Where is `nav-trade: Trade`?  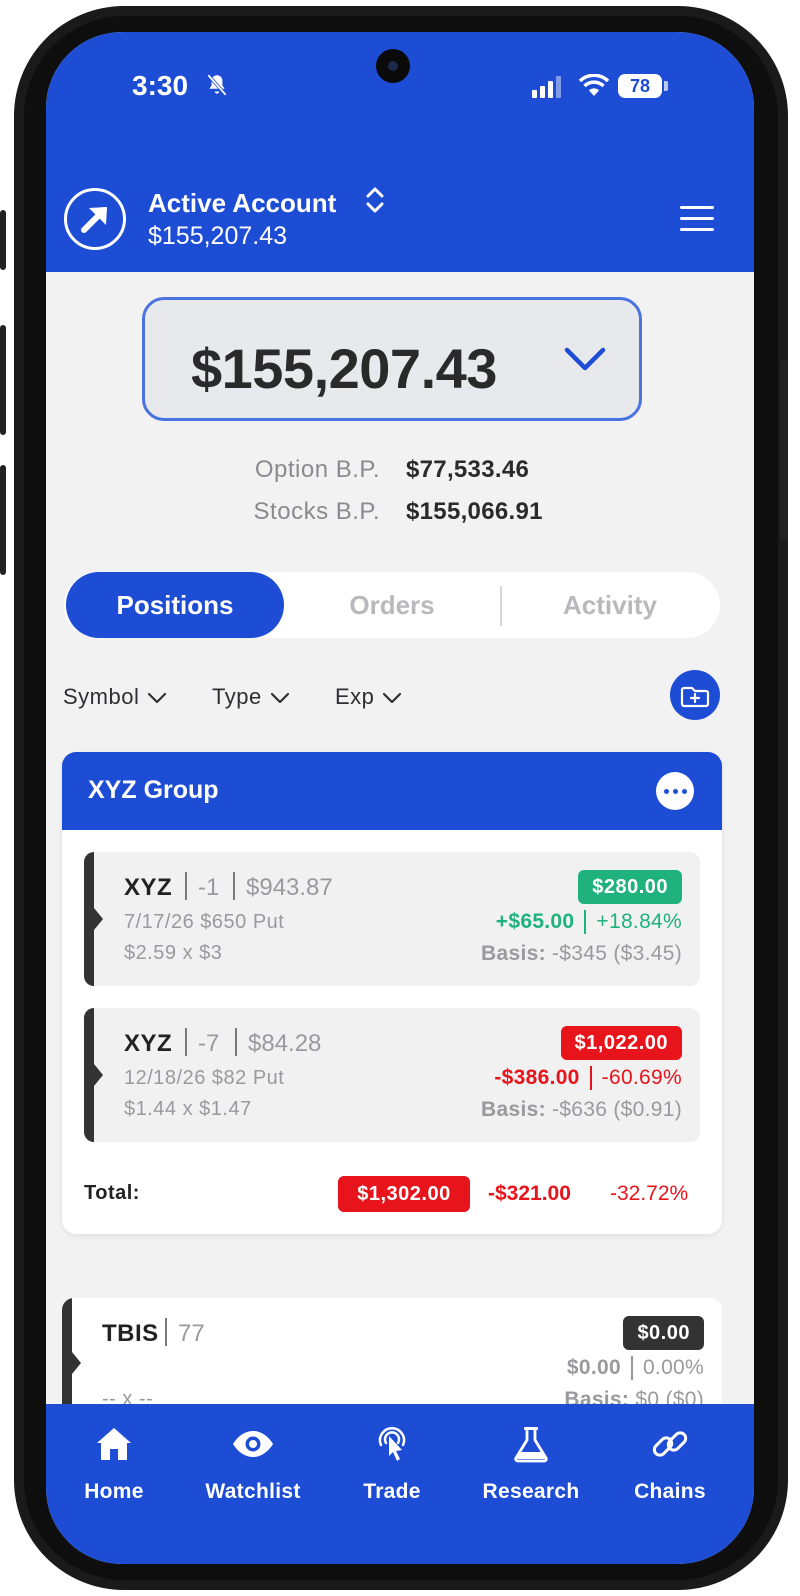 nav-trade: Trade is located at coordinates (392, 1463).